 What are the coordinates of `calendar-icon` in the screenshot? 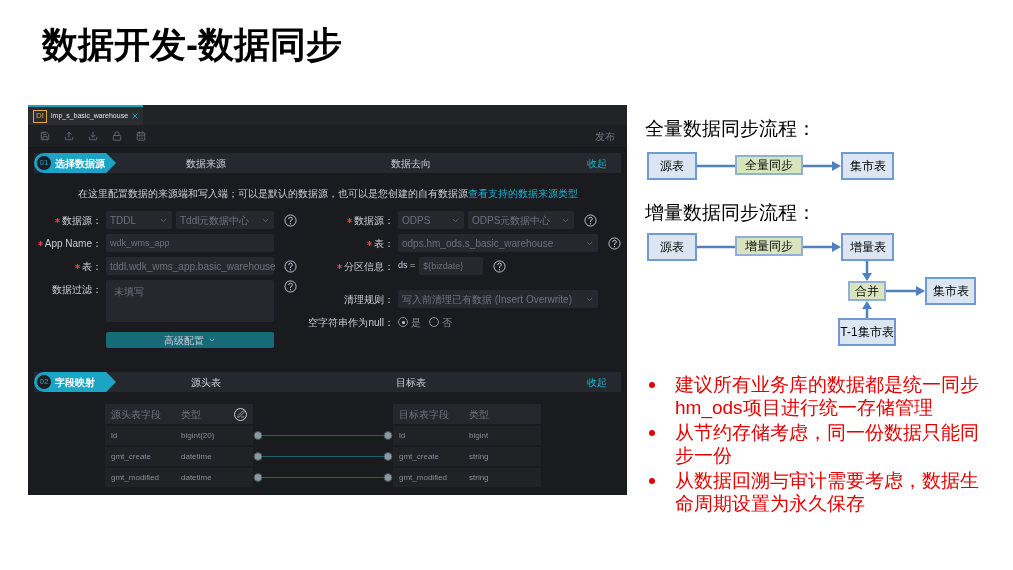 It's located at (141, 136).